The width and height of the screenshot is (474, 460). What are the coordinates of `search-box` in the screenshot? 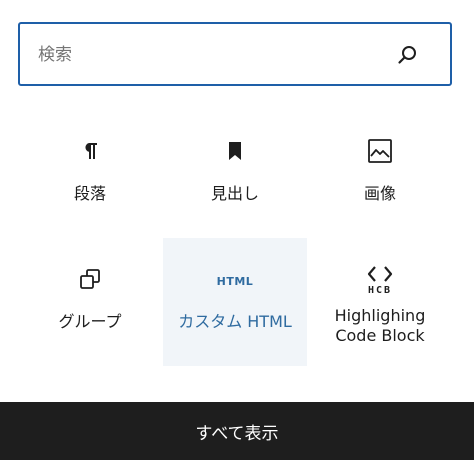 It's located at (235, 54).